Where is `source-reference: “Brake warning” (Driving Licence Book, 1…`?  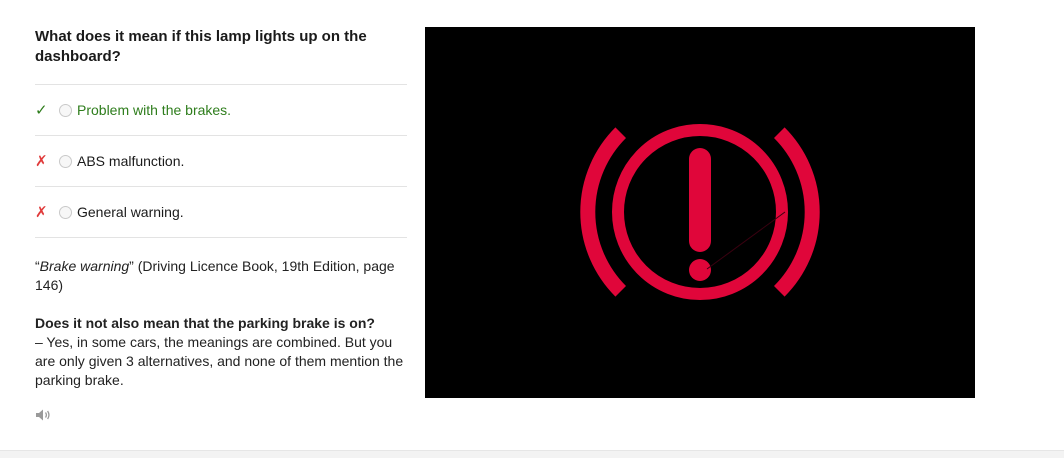 source-reference: “Brake warning” (Driving Licence Book, 1… is located at coordinates (221, 276).